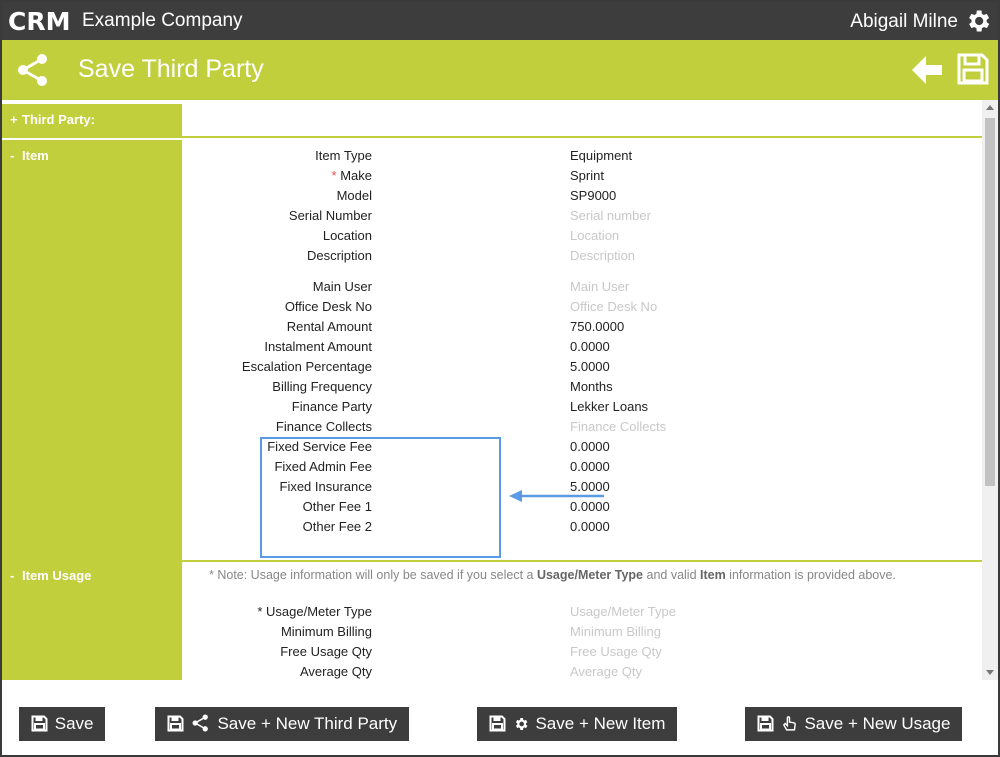 The image size is (1000, 757). I want to click on field-label: * Usage/Meter Type, so click(314, 611).